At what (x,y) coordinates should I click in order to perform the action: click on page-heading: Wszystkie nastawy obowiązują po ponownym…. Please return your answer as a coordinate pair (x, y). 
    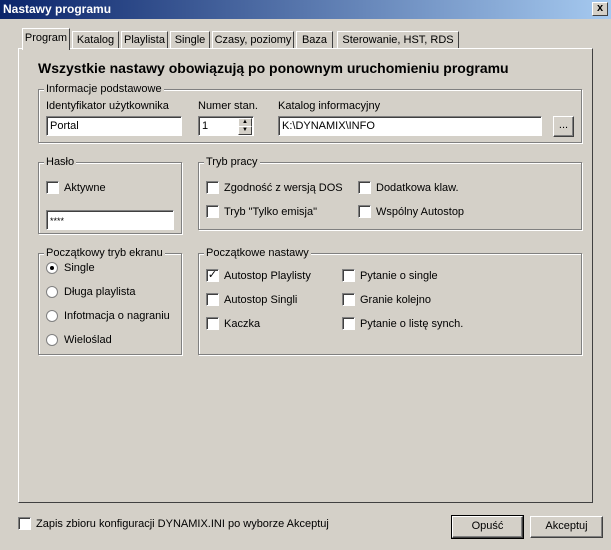
    Looking at the image, I should click on (273, 68).